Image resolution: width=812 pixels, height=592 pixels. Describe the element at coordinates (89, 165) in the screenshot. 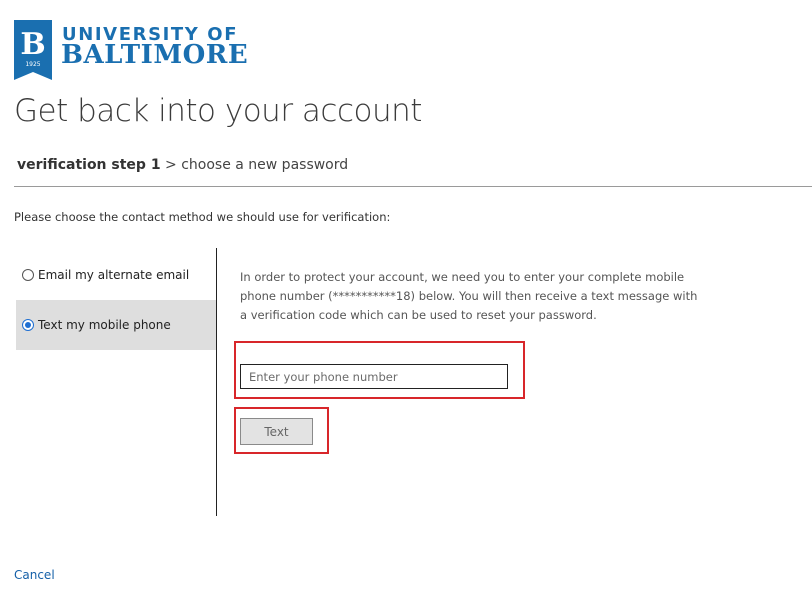

I see `breadcrumb-current-step: verification step 1` at that location.